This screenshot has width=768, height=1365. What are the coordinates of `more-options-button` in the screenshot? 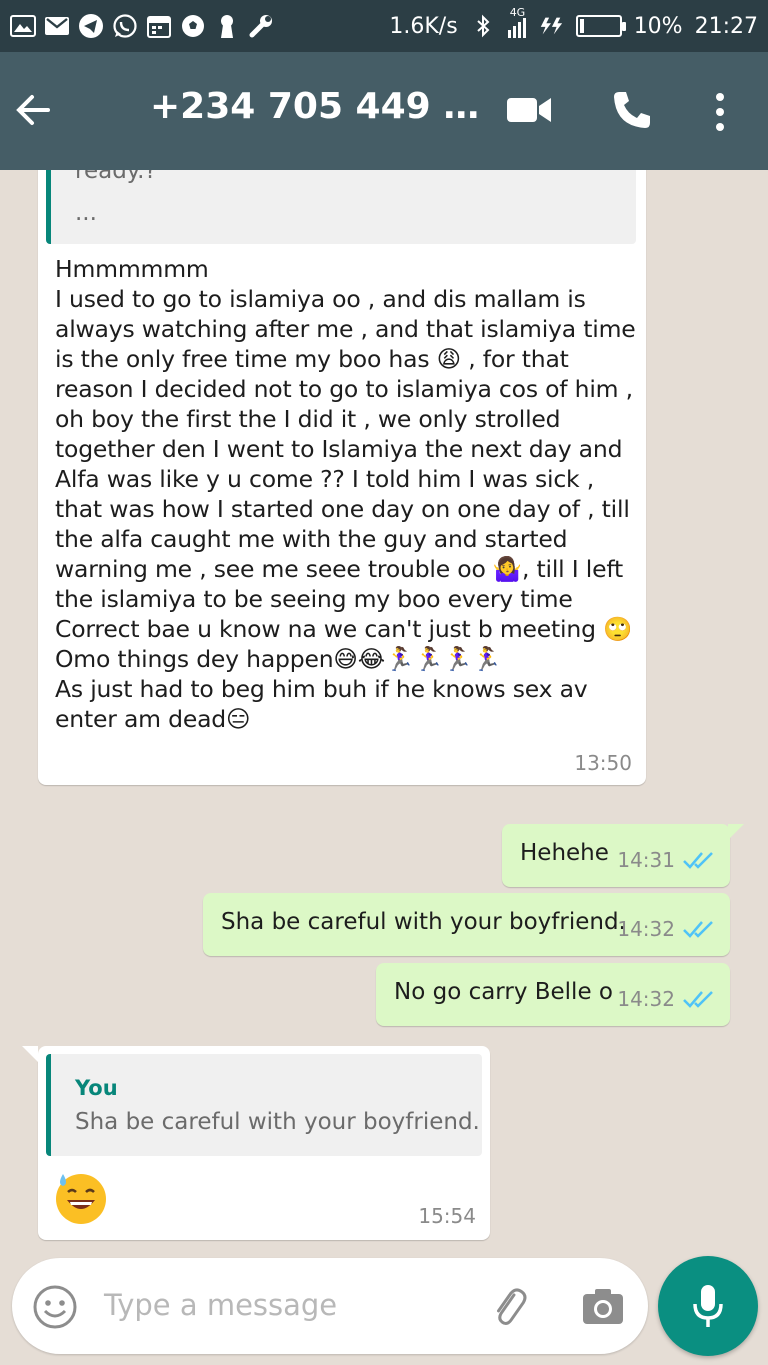 It's located at (720, 112).